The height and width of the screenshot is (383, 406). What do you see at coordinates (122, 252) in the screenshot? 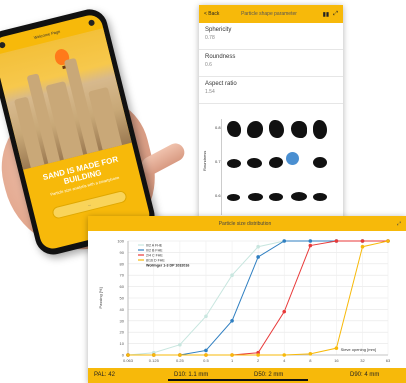
I see `y-tick-label: 90` at bounding box center [122, 252].